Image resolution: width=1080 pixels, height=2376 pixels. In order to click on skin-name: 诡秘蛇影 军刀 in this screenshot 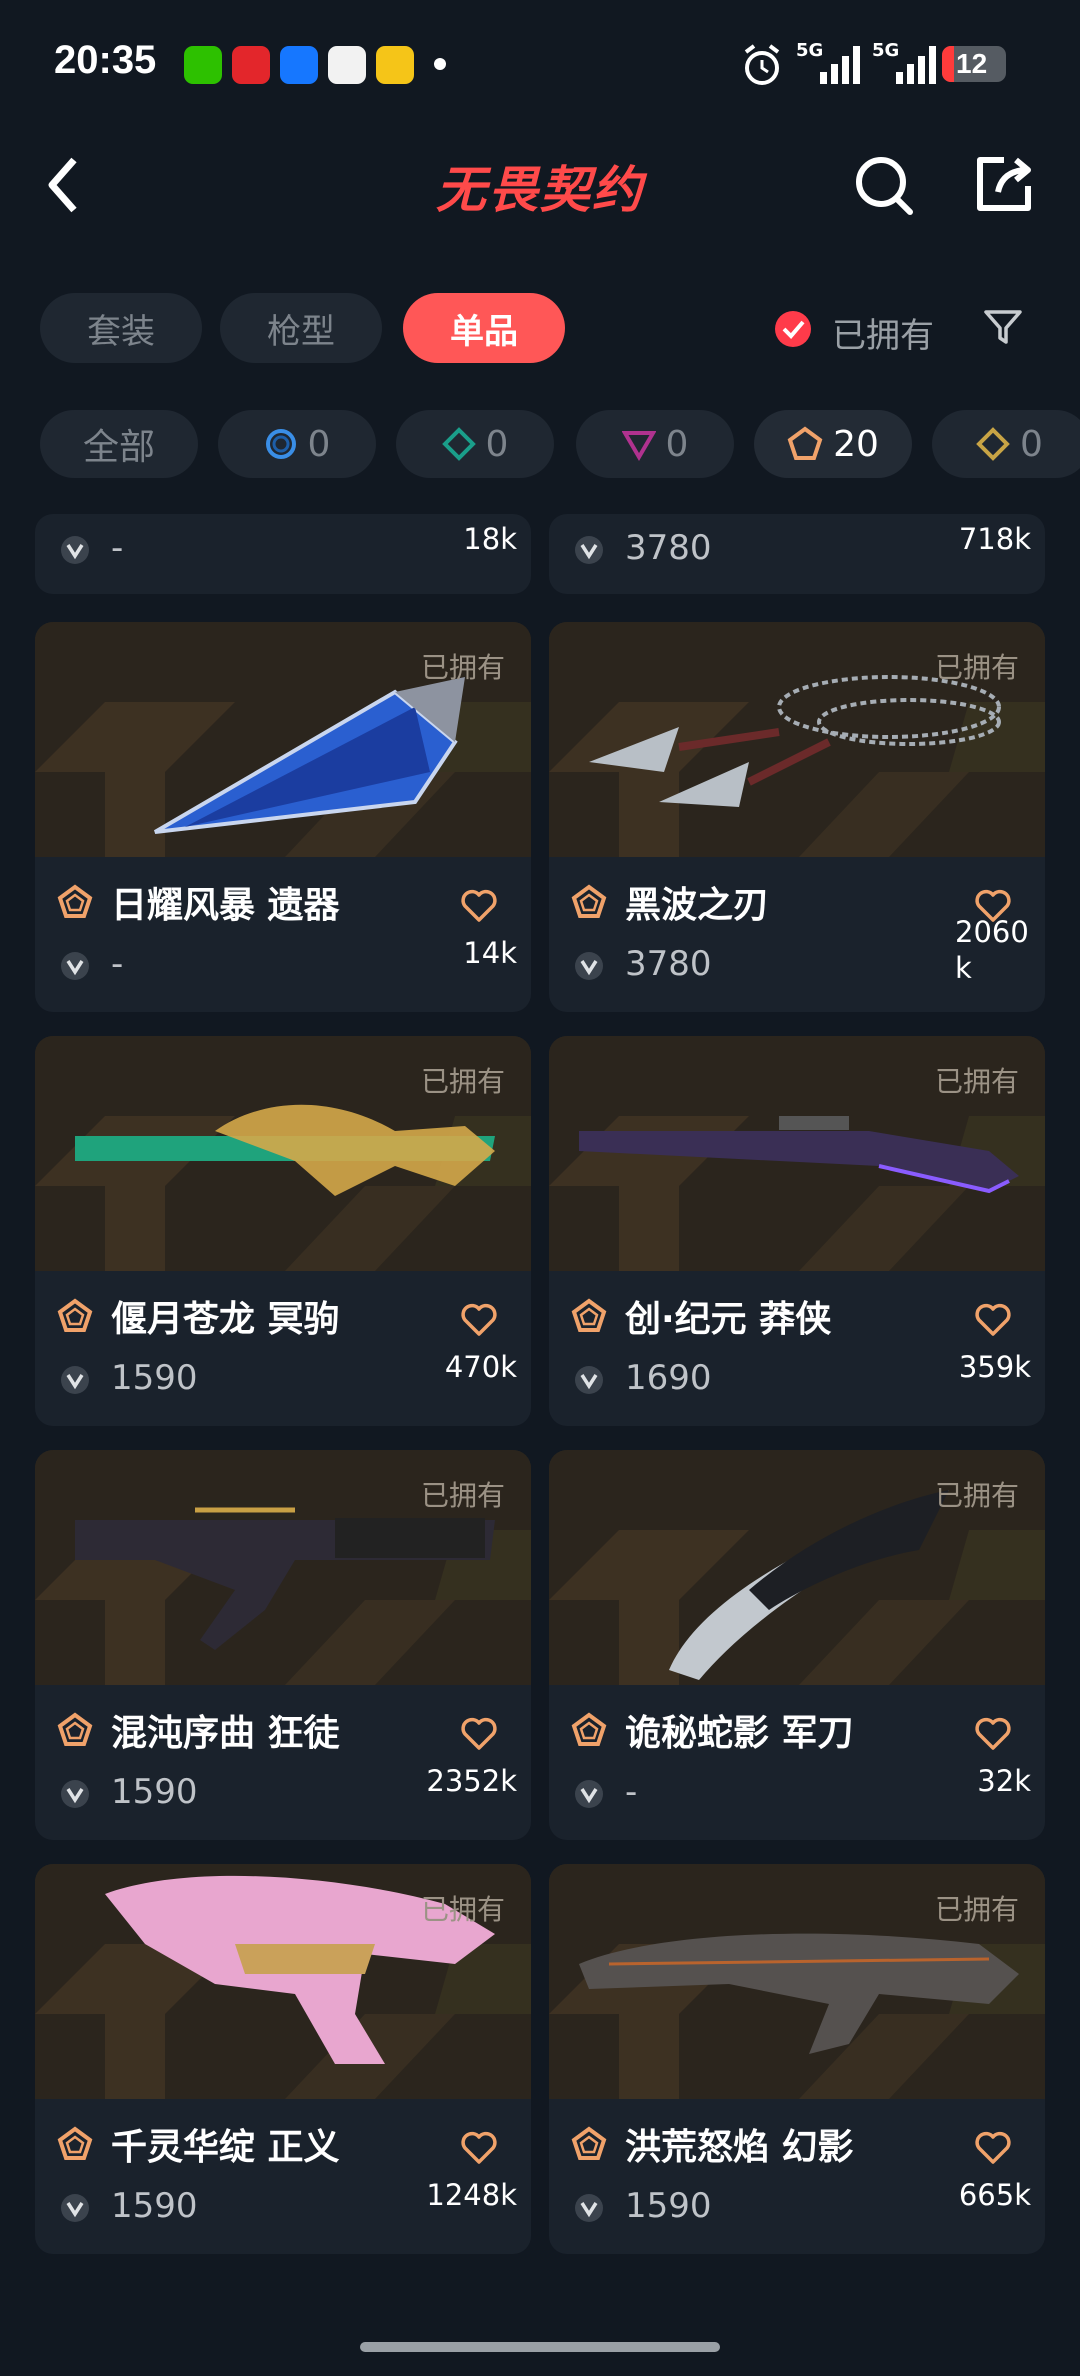, I will do `click(739, 1733)`.